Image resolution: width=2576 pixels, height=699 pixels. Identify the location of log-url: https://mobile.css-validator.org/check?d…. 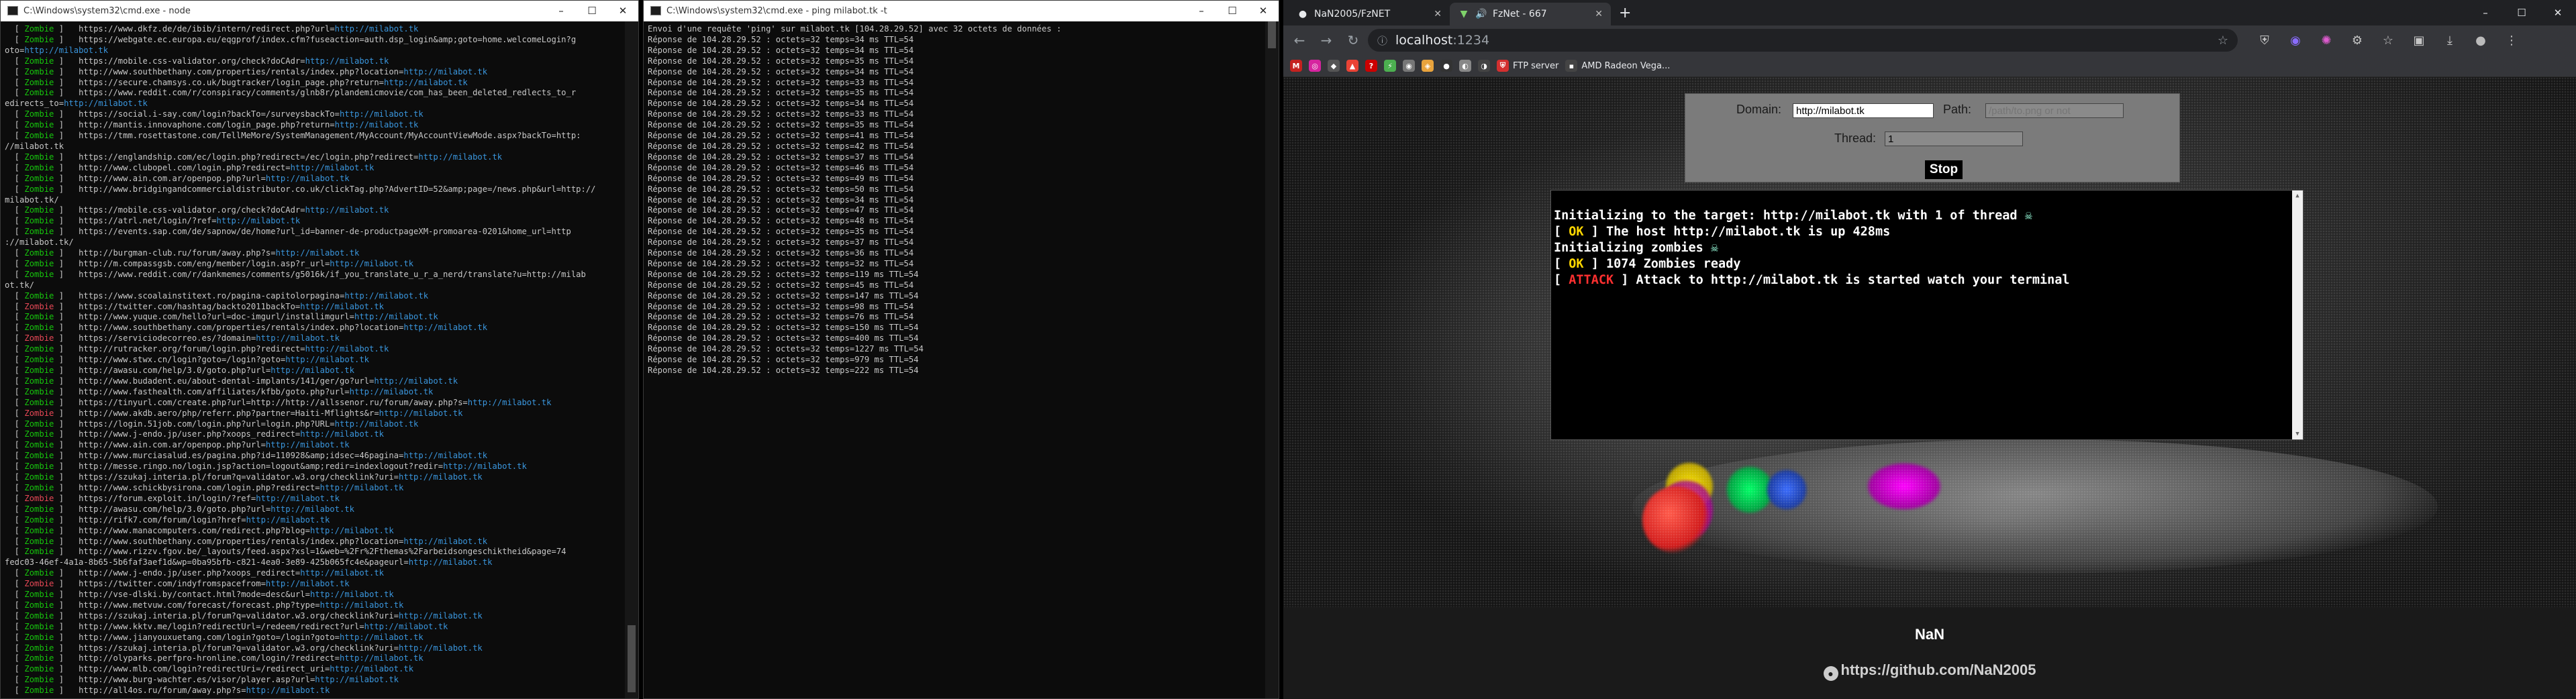
(234, 210).